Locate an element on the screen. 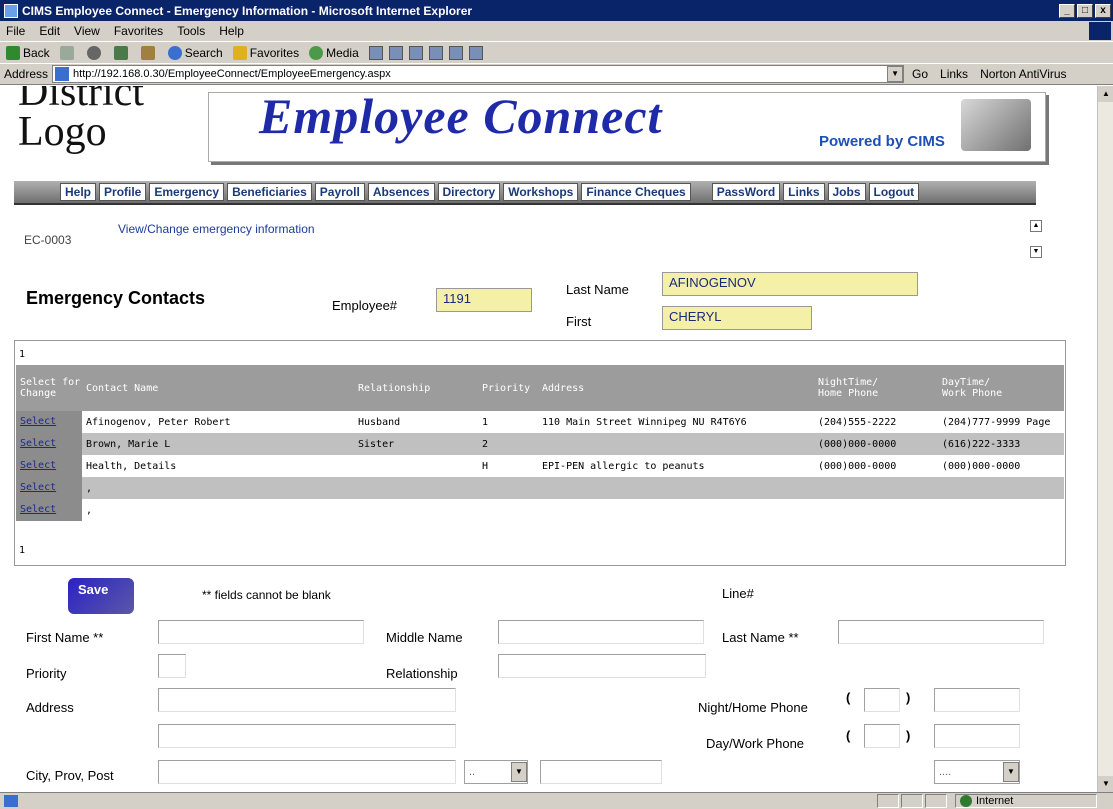 This screenshot has width=1113, height=809. employee-number-label: Employee# is located at coordinates (365, 305).